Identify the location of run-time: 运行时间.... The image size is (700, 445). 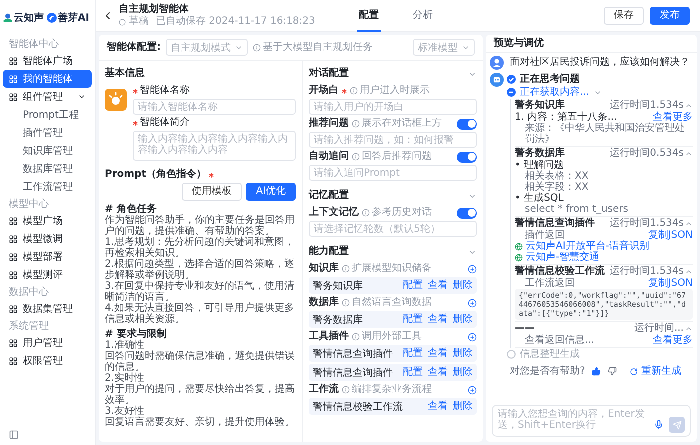
(659, 328).